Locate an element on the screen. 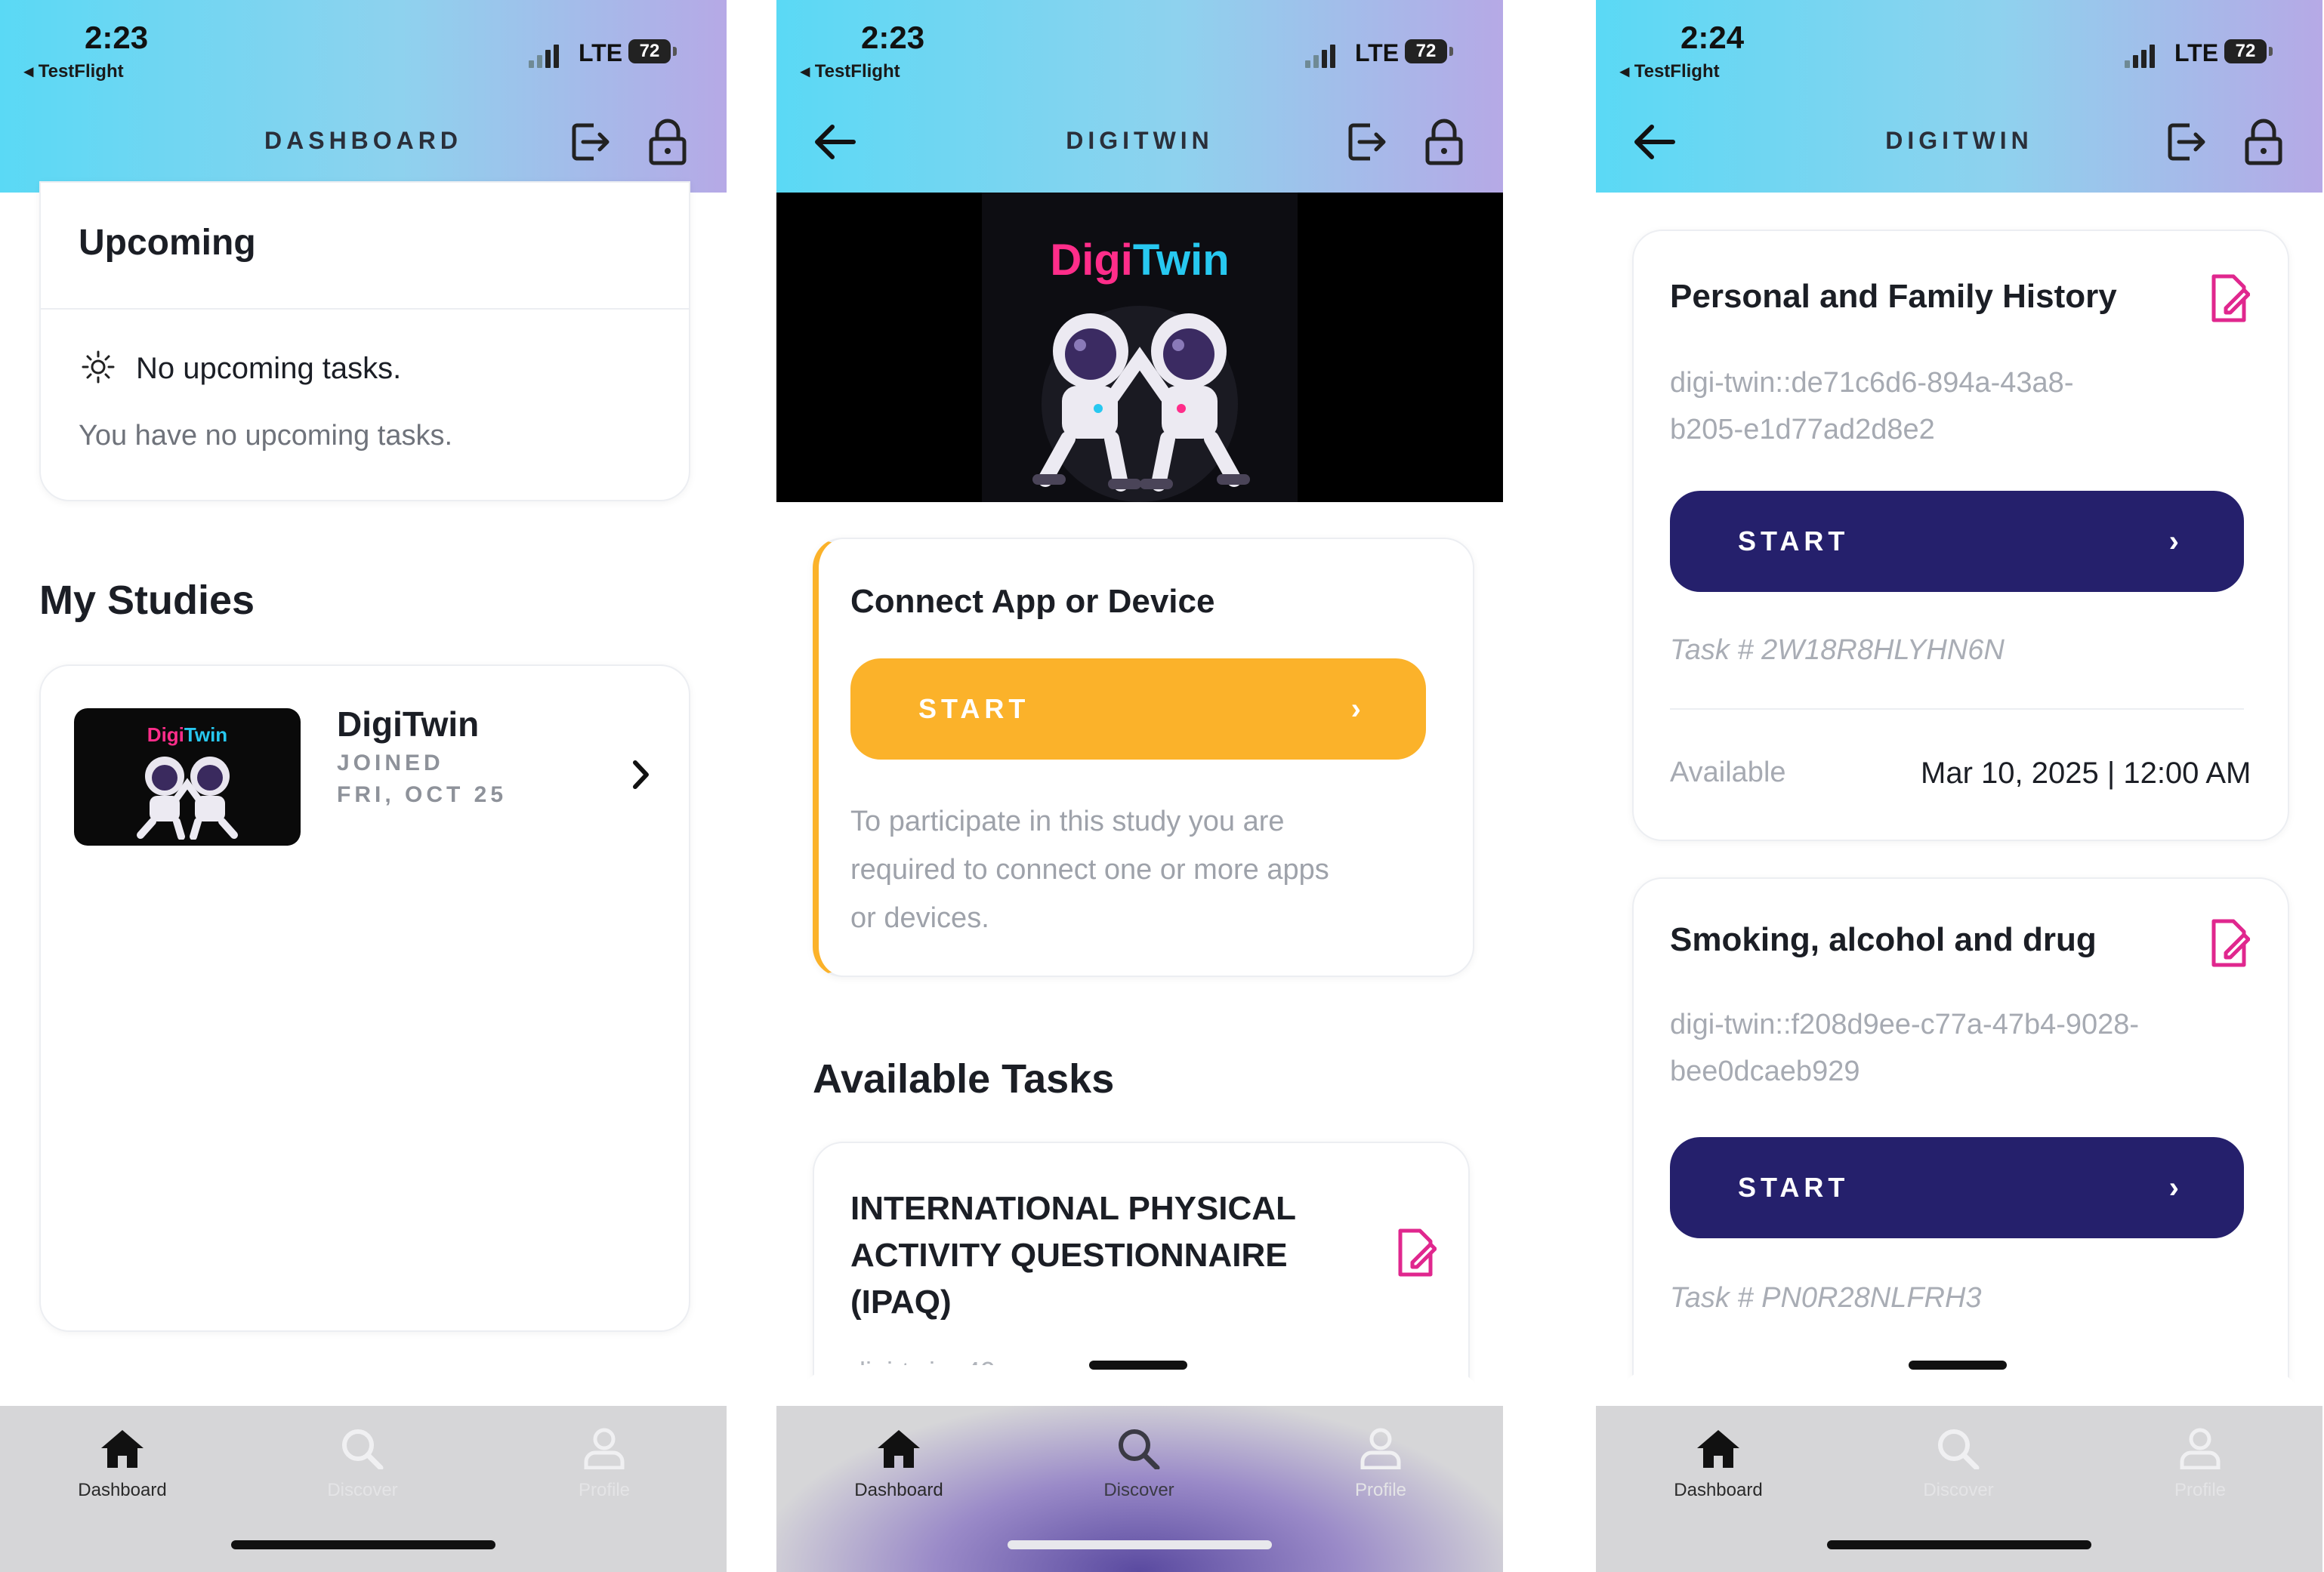 The image size is (2324, 1572). chevron-right-icon is located at coordinates (641, 775).